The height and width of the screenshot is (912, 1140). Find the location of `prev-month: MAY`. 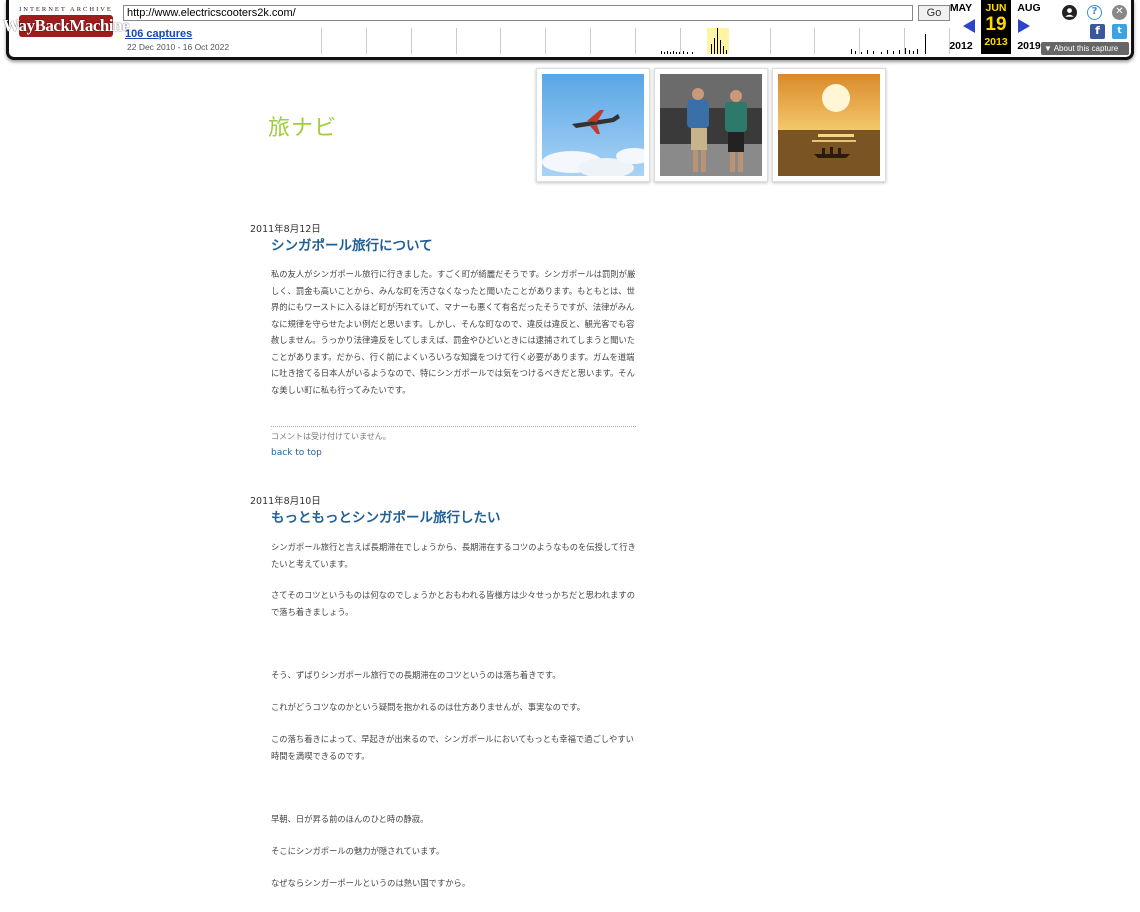

prev-month: MAY is located at coordinates (961, 8).